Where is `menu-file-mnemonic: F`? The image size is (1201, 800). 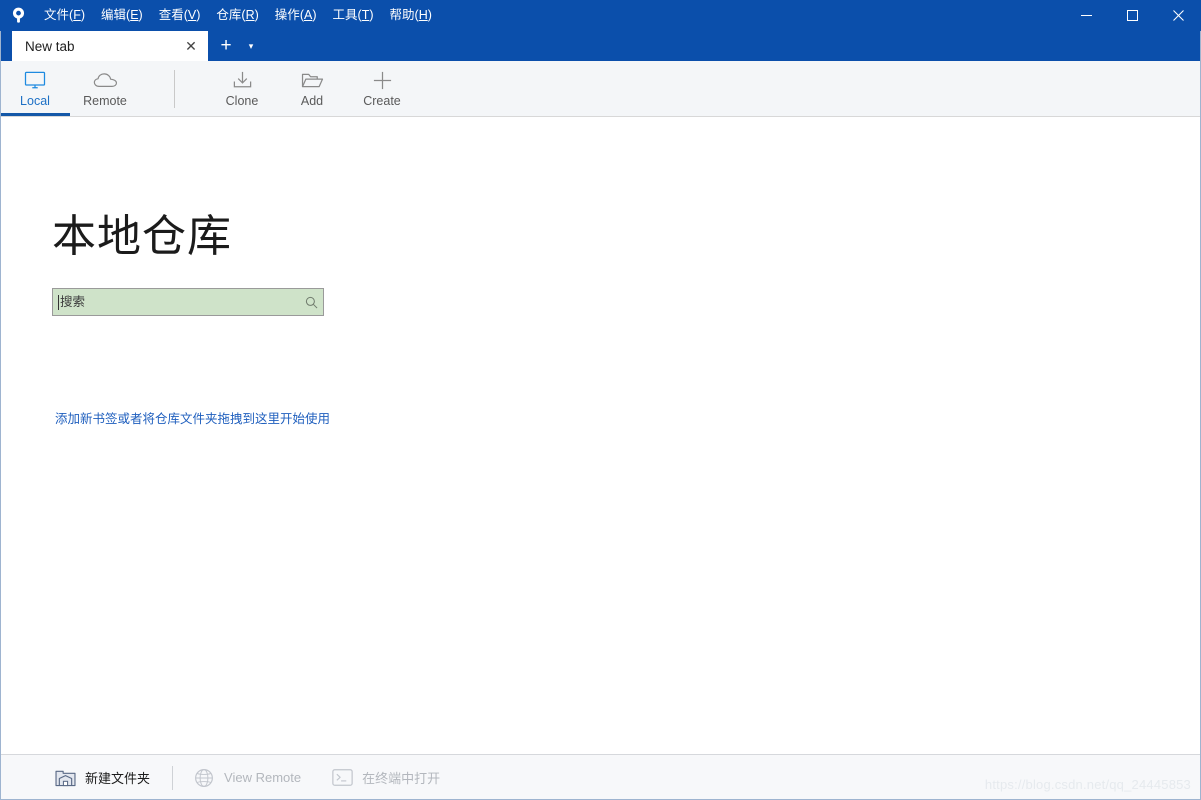
menu-file-mnemonic: F is located at coordinates (77, 15).